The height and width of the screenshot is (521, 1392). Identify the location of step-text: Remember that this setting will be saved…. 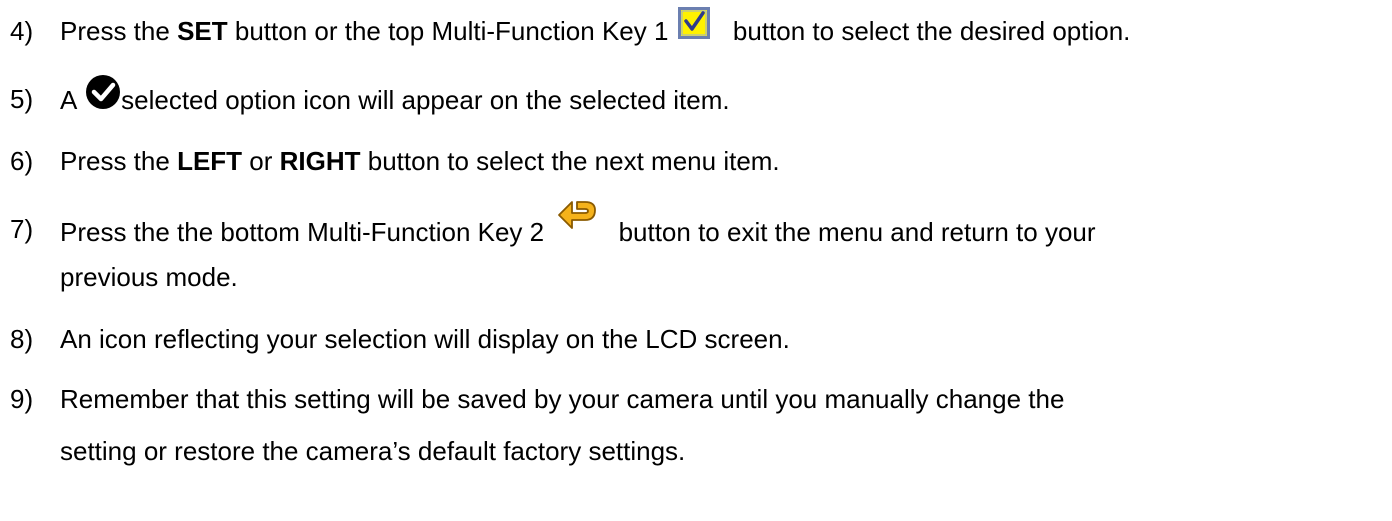
(562, 399).